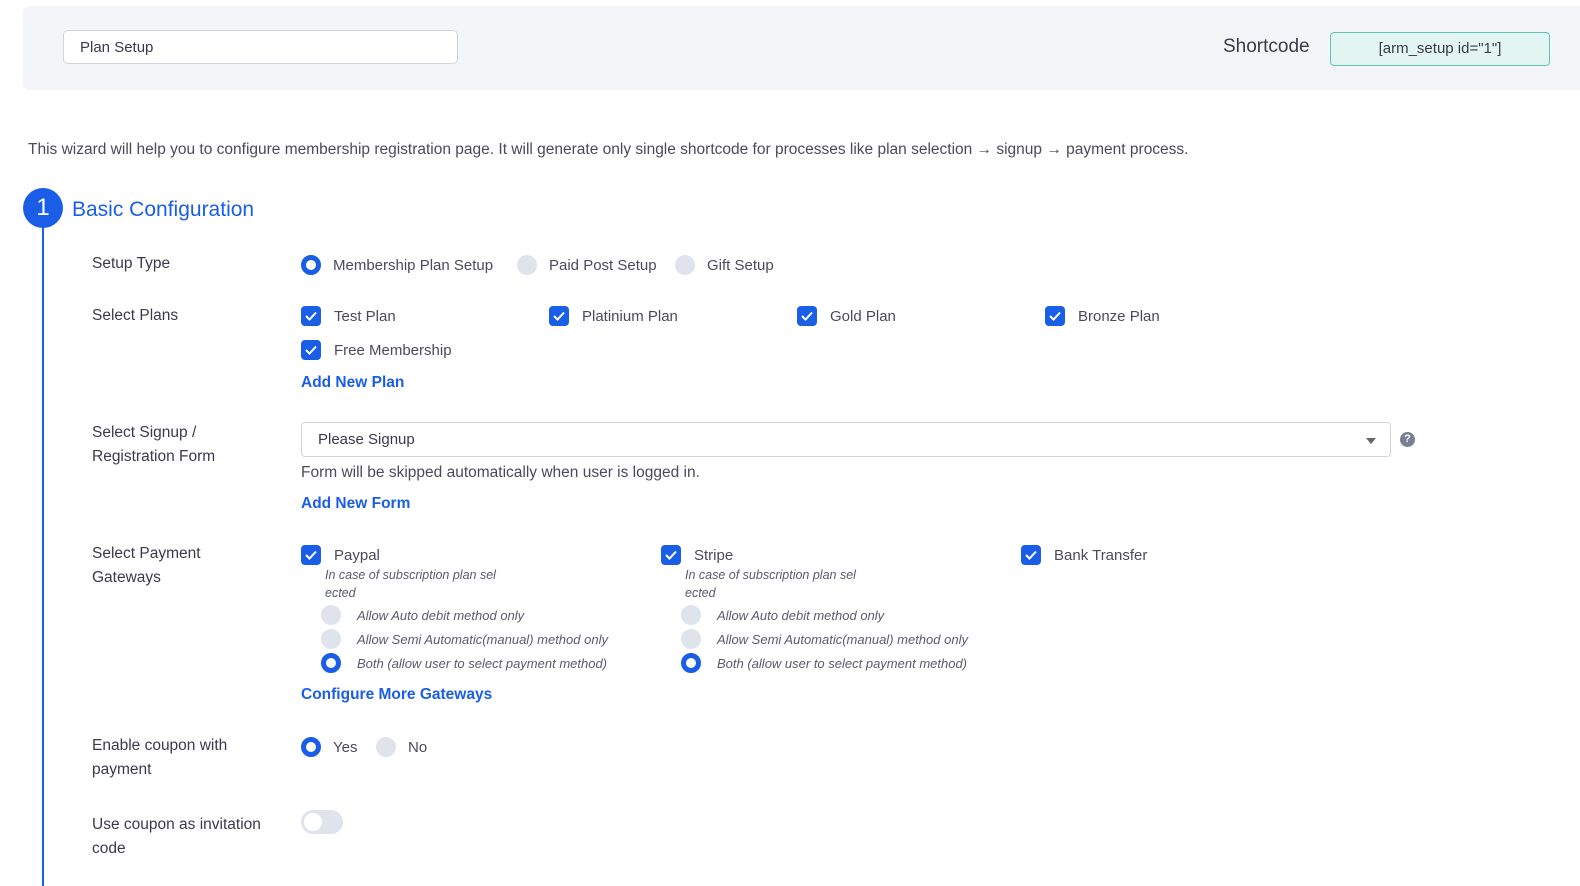  I want to click on setup-type-membership-radio: Membership Plan Setup, so click(397, 265).